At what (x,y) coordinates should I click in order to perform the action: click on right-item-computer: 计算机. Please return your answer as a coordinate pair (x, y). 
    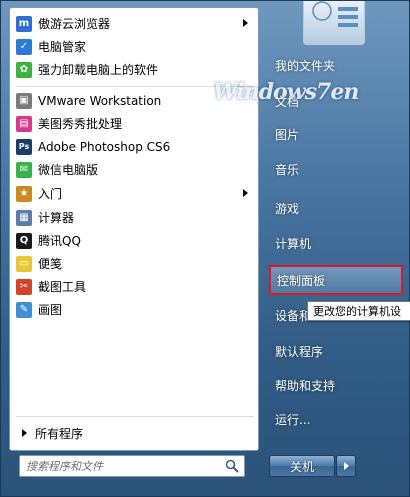
    Looking at the image, I should click on (336, 243).